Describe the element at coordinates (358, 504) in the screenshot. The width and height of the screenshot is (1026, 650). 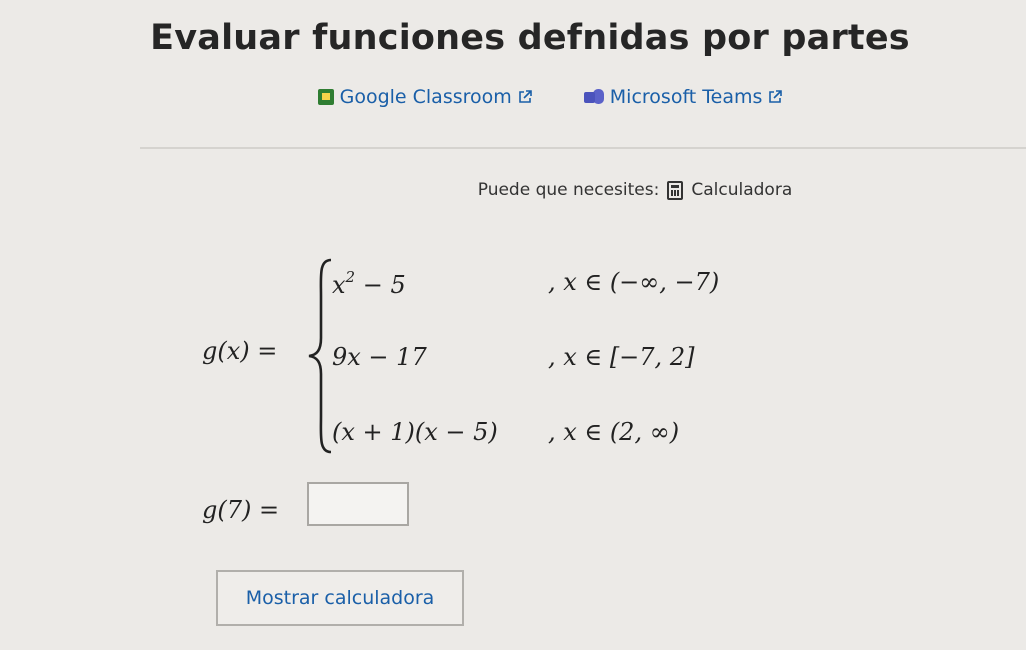
I see `answer-input` at that location.